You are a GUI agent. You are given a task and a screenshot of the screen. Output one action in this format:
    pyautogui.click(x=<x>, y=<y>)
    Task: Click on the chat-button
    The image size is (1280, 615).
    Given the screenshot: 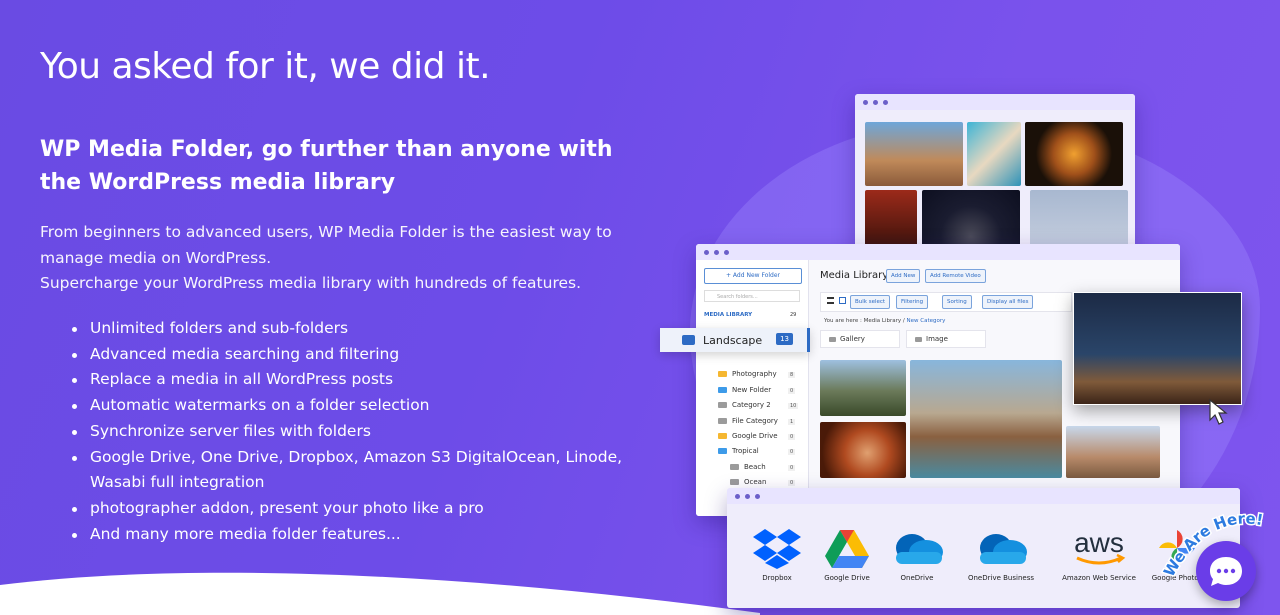 What is the action you would take?
    pyautogui.click(x=1226, y=571)
    